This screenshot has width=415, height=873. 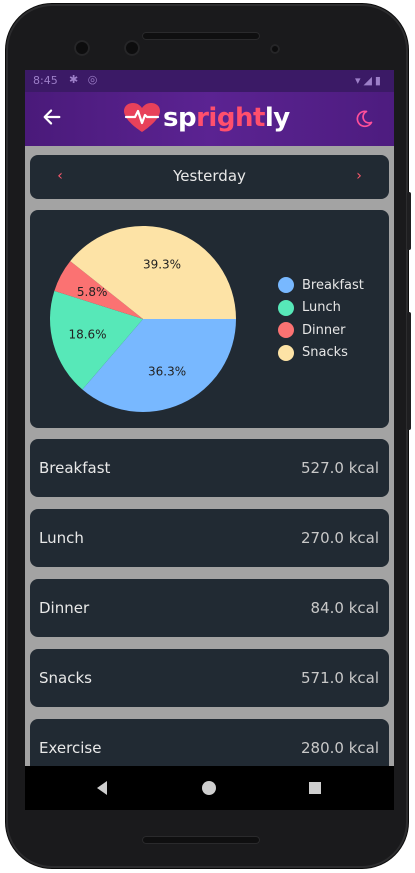 What do you see at coordinates (325, 353) in the screenshot?
I see `legend-label: Snacks` at bounding box center [325, 353].